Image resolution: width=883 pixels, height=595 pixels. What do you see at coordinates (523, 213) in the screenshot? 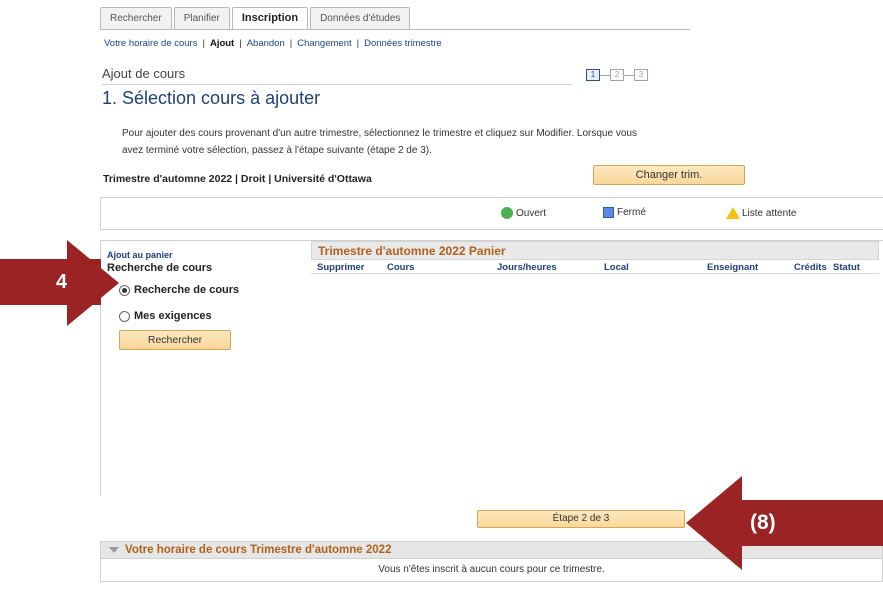
I see `legend-open: Ouvert` at bounding box center [523, 213].